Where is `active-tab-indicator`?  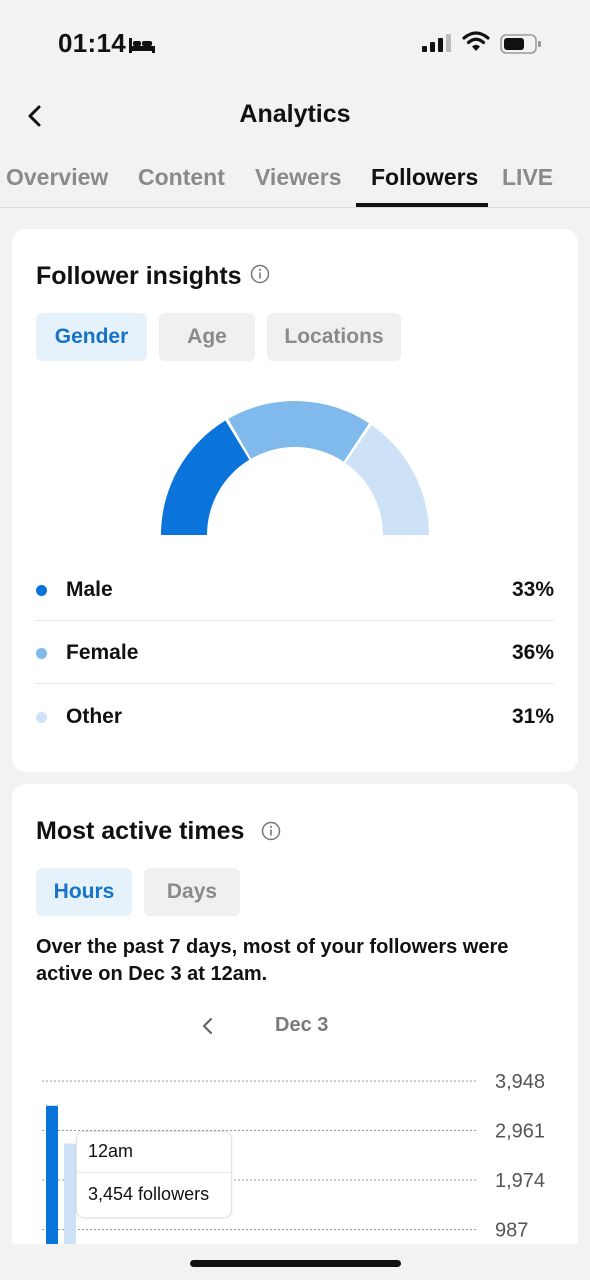
active-tab-indicator is located at coordinates (422, 205).